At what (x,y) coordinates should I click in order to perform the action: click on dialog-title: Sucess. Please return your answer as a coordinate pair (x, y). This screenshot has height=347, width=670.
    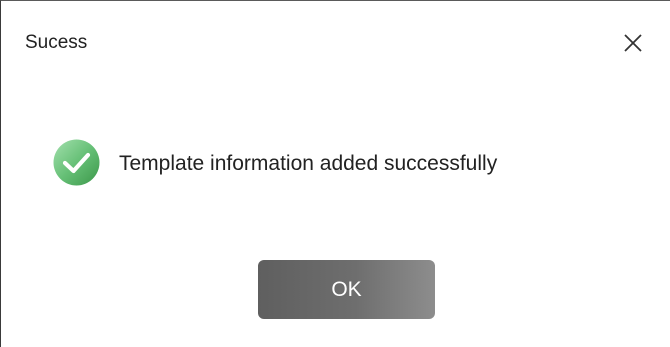
    Looking at the image, I should click on (56, 42).